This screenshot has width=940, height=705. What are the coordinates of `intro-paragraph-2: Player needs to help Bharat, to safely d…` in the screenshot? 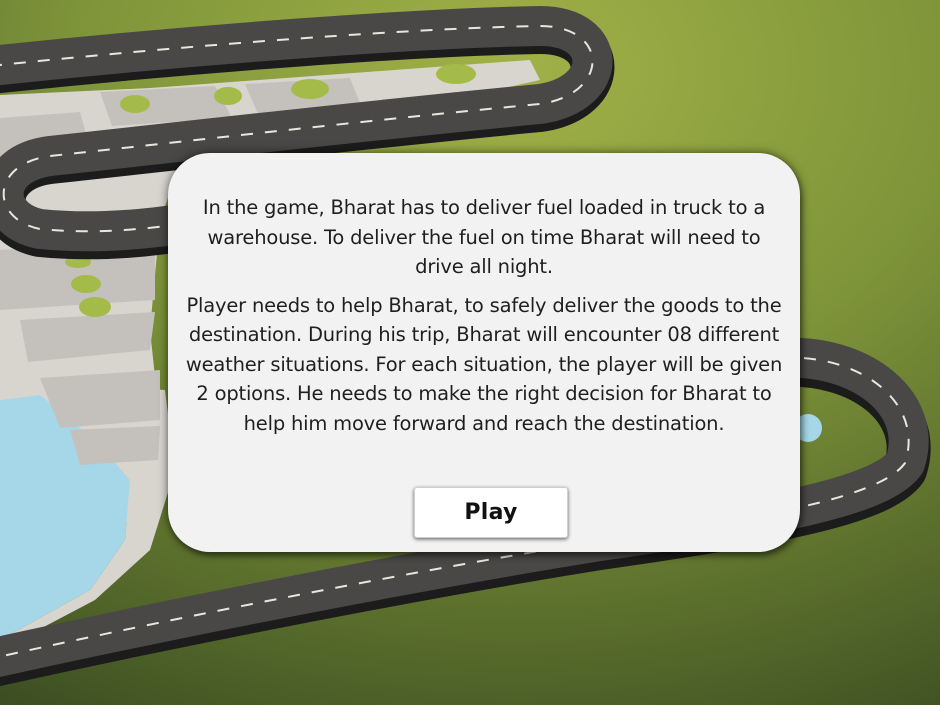 It's located at (484, 364).